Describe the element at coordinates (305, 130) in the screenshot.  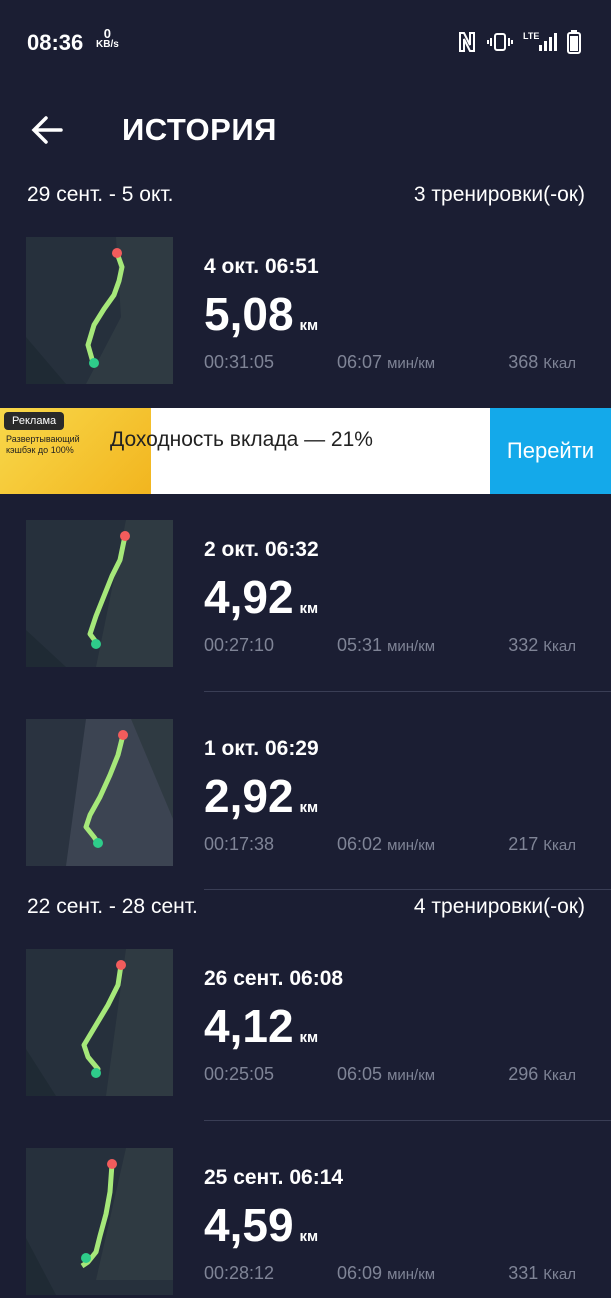
I see `app-bar: ИСТОРИЯ` at that location.